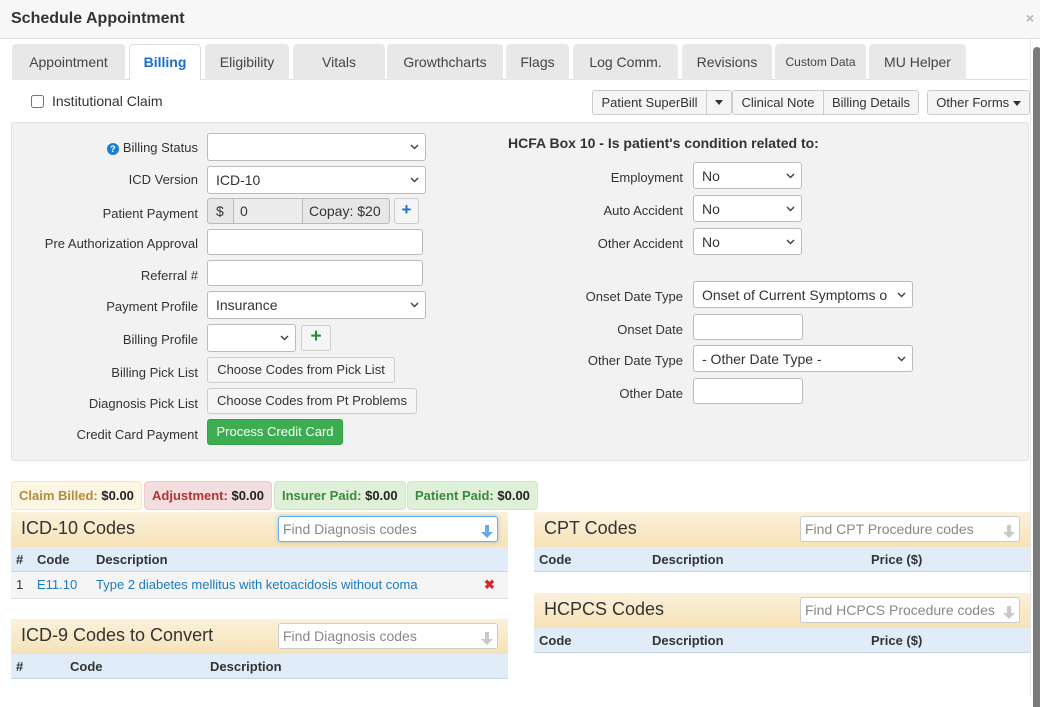  Describe the element at coordinates (604, 609) in the screenshot. I see `hcpcs-codes-title: HCPCS Codes` at that location.